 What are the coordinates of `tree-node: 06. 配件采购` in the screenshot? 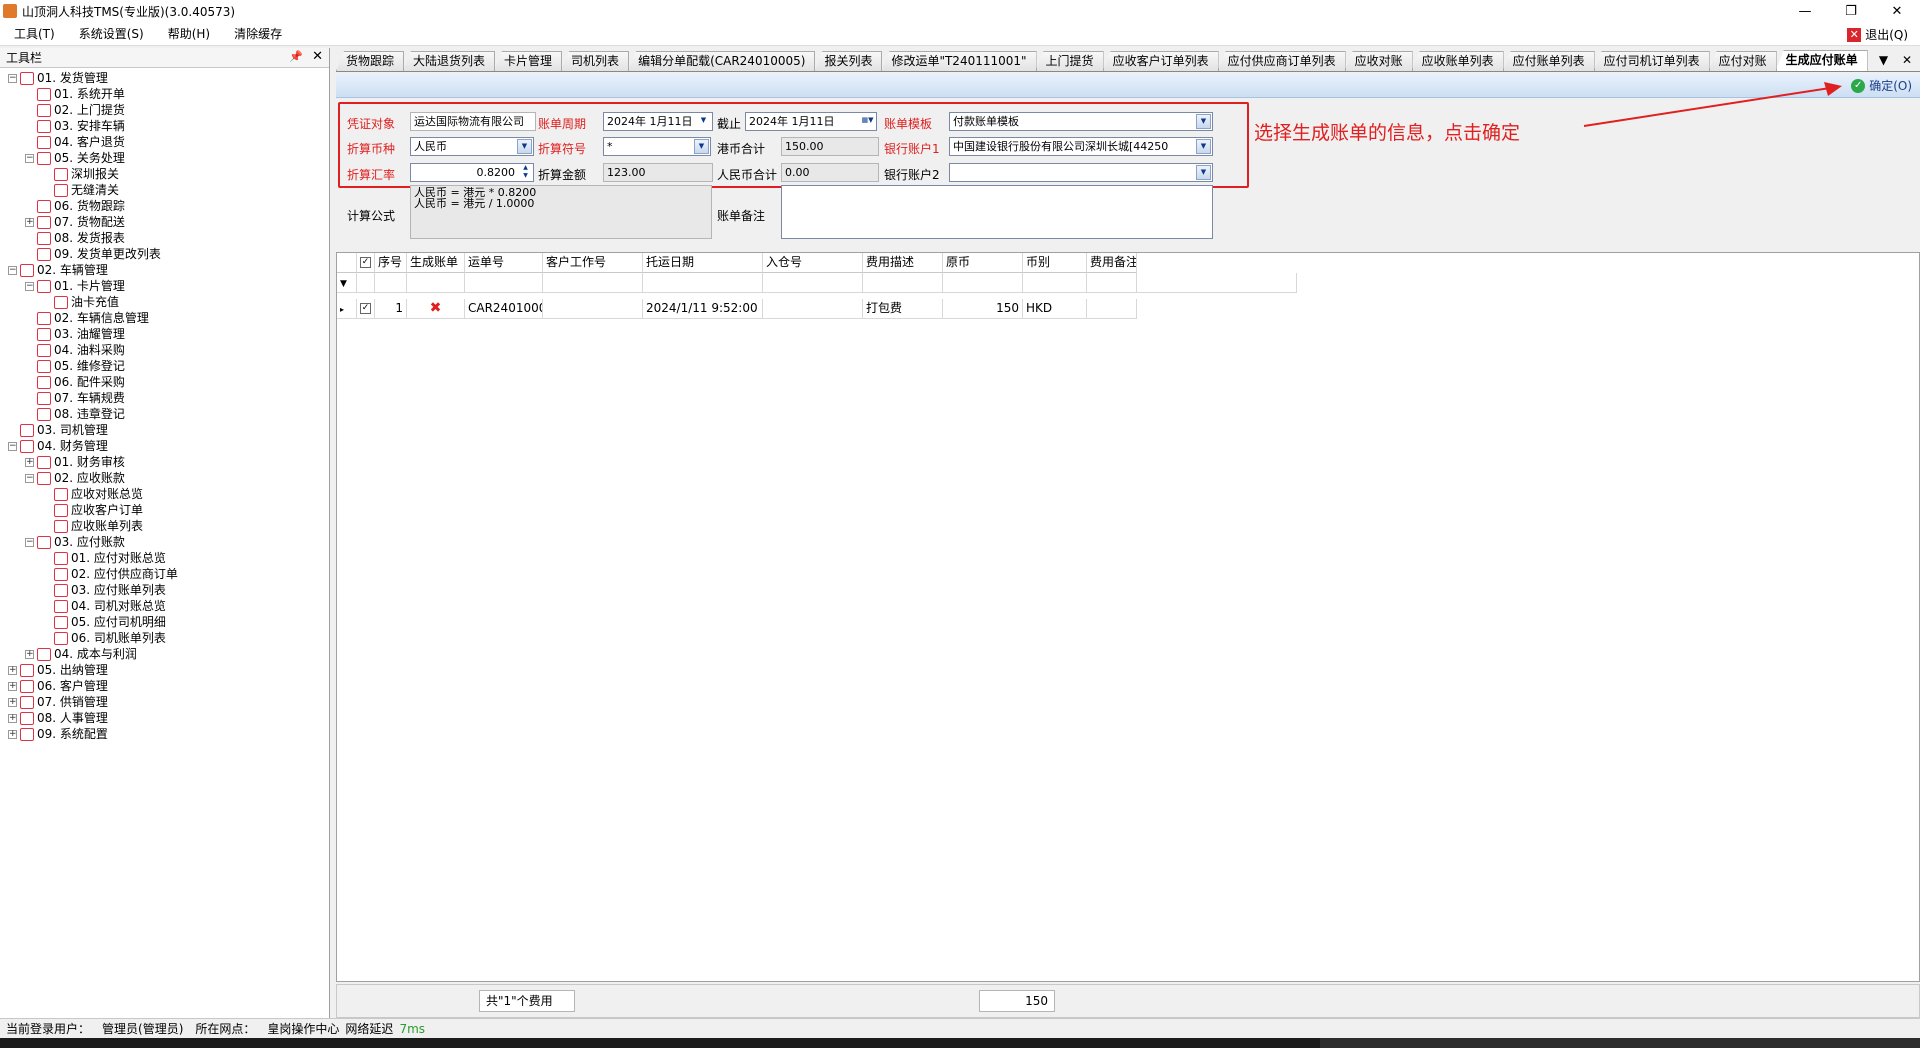 It's located at (164, 382).